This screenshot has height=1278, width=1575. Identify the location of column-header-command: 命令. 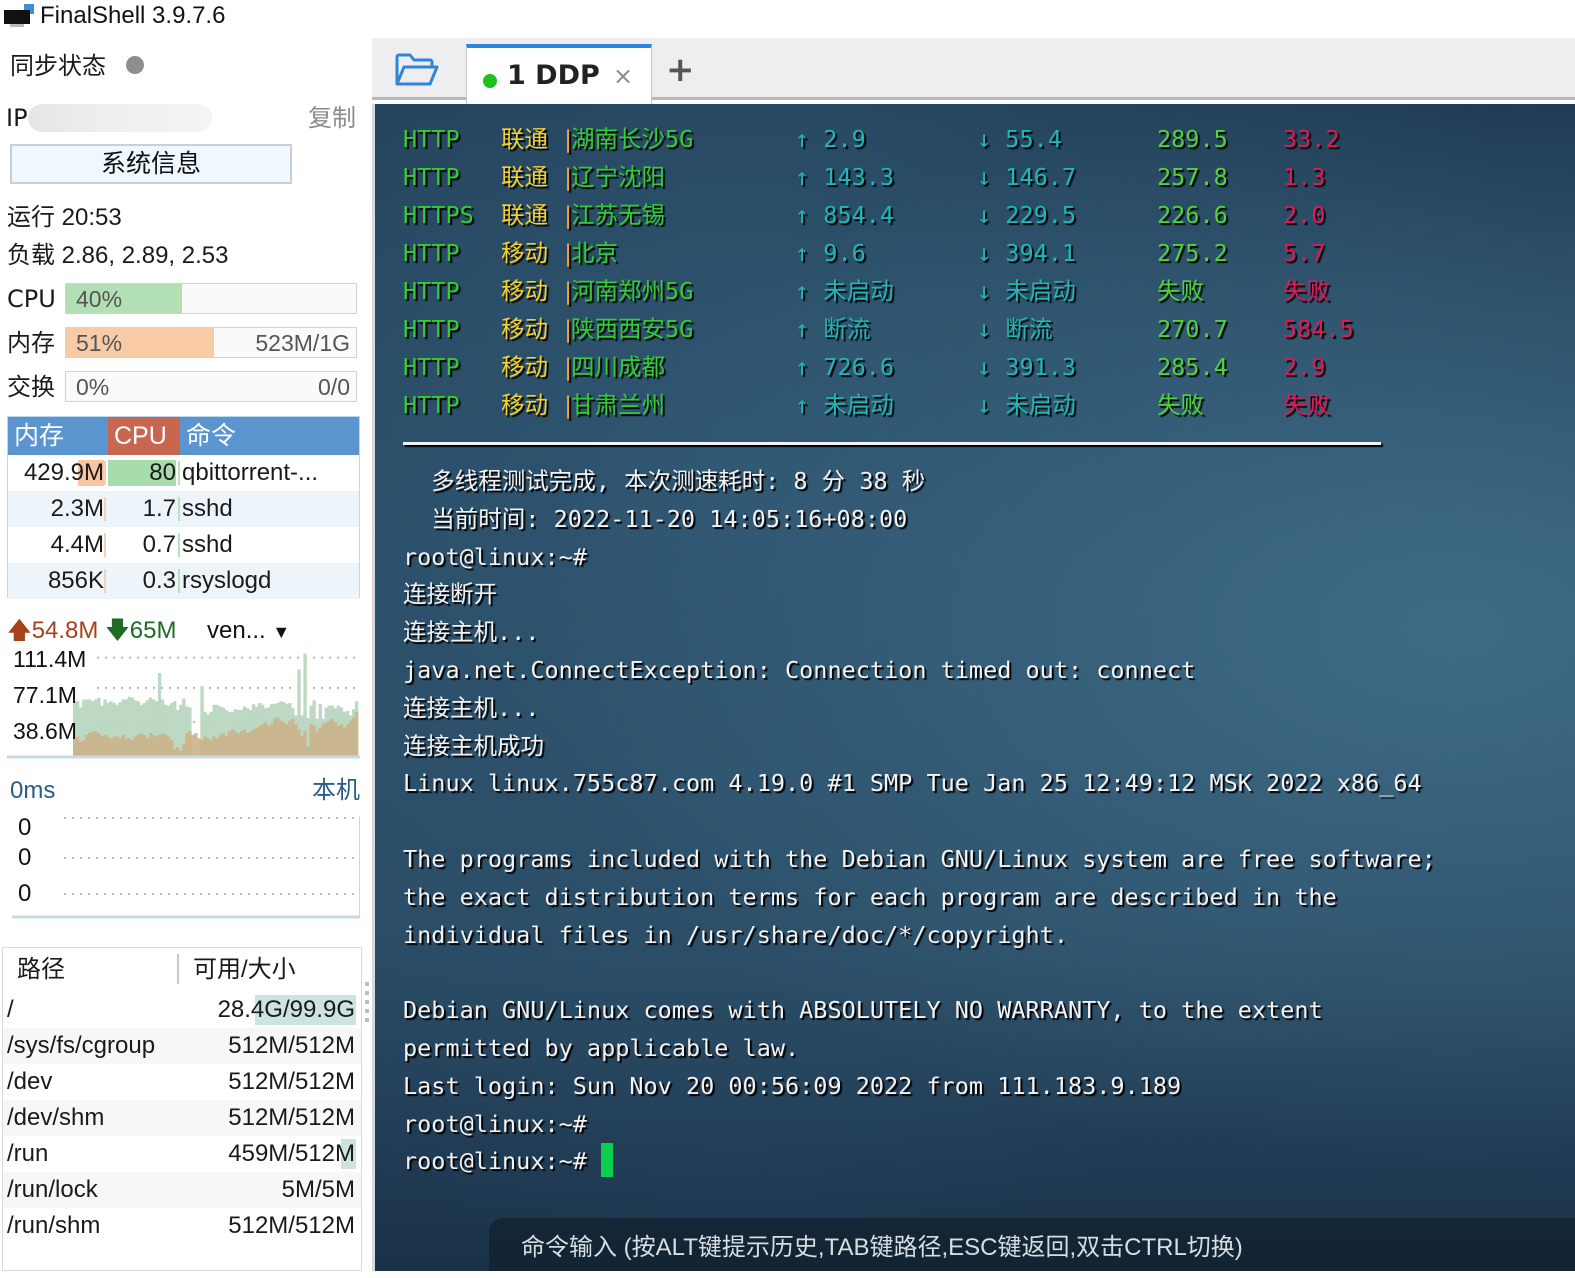
(270, 436).